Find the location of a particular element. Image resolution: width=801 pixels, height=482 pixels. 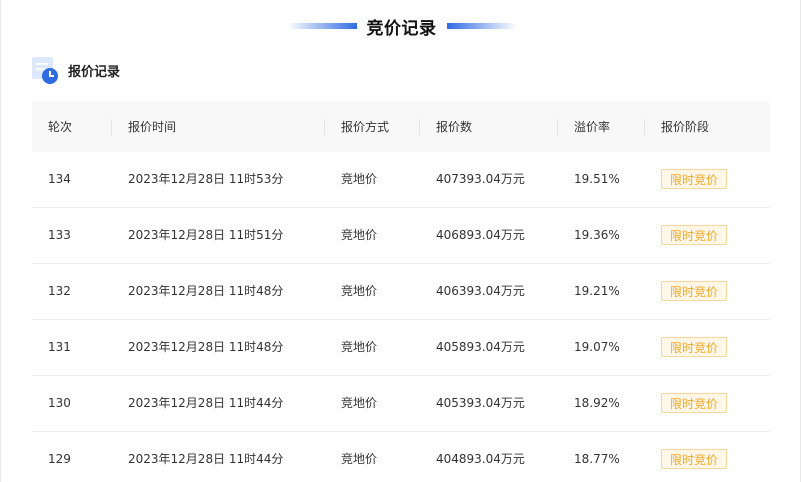

page-title-bar: 竞价记录 is located at coordinates (401, 26).